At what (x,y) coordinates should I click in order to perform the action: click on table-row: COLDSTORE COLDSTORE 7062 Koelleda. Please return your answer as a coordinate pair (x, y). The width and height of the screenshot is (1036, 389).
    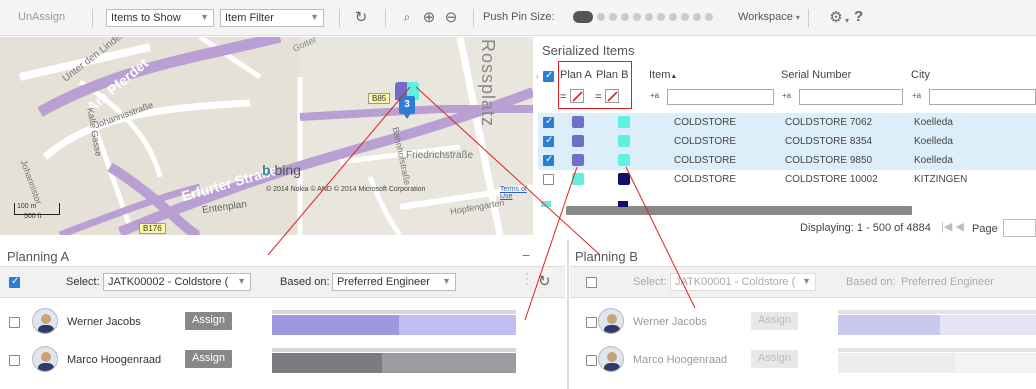
    Looking at the image, I should click on (787, 122).